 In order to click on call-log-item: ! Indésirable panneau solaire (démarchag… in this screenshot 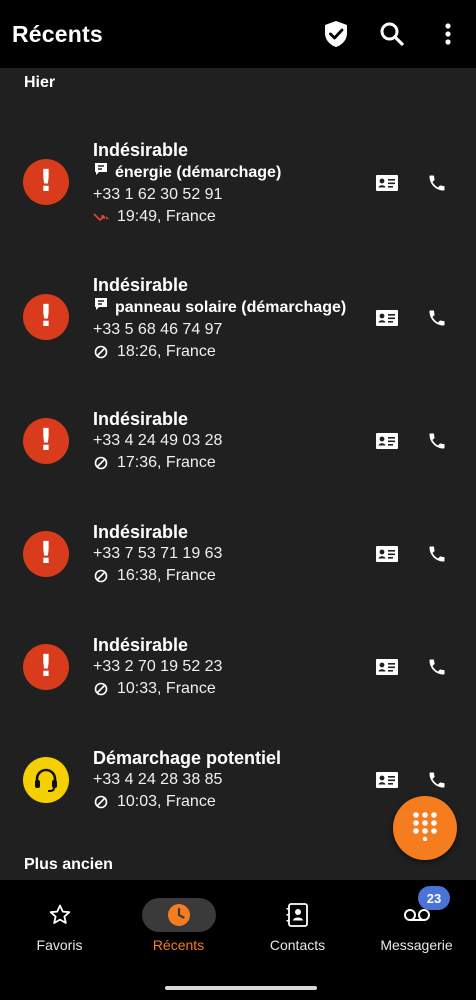, I will do `click(238, 321)`.